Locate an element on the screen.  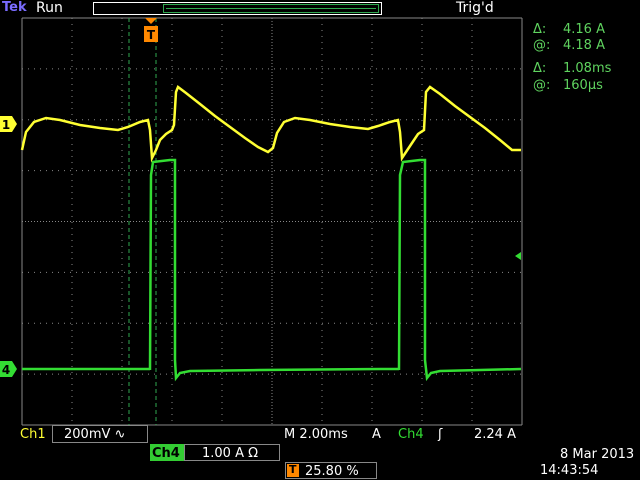
measure-delta-label: Δ: is located at coordinates (540, 29).